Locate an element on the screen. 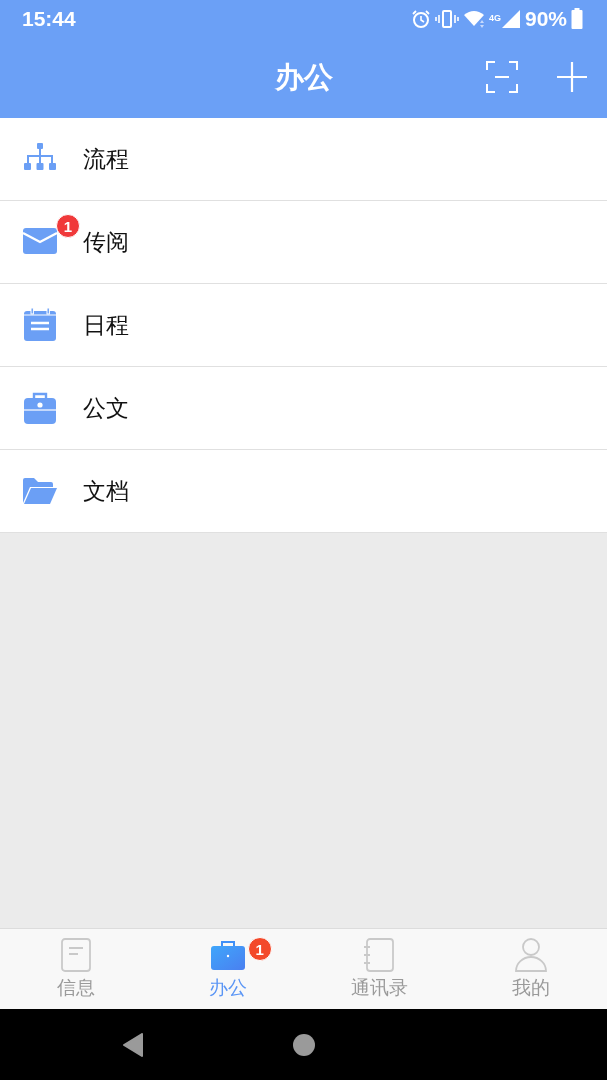 Image resolution: width=607 pixels, height=1080 pixels. person-icon is located at coordinates (531, 955).